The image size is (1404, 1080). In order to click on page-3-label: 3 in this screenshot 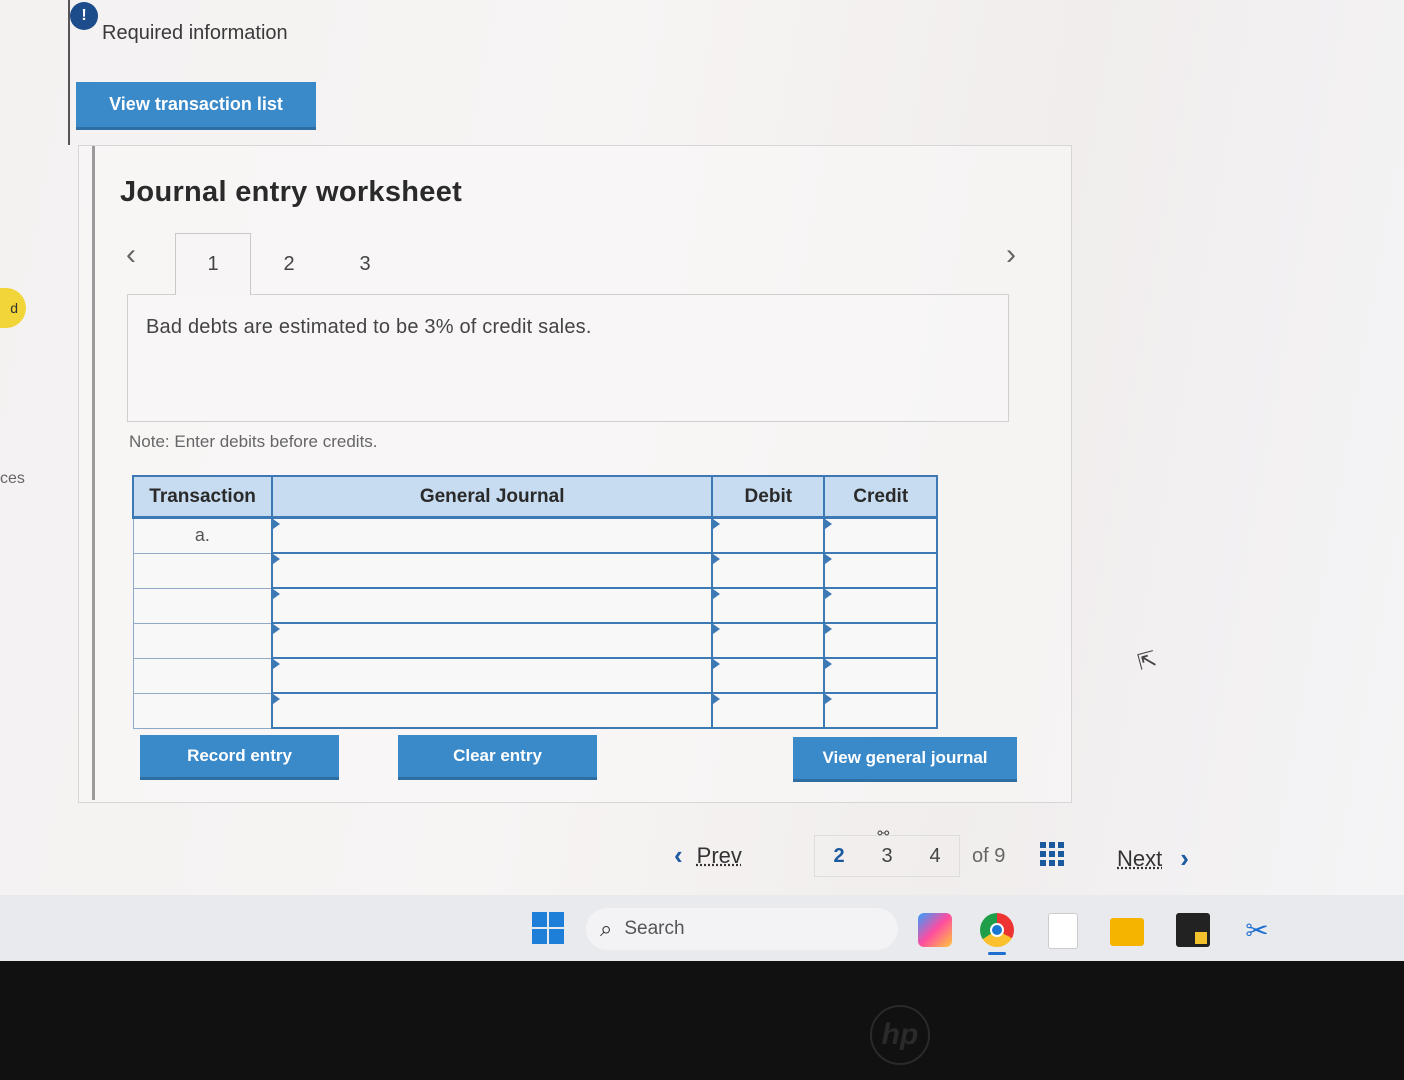, I will do `click(887, 855)`.